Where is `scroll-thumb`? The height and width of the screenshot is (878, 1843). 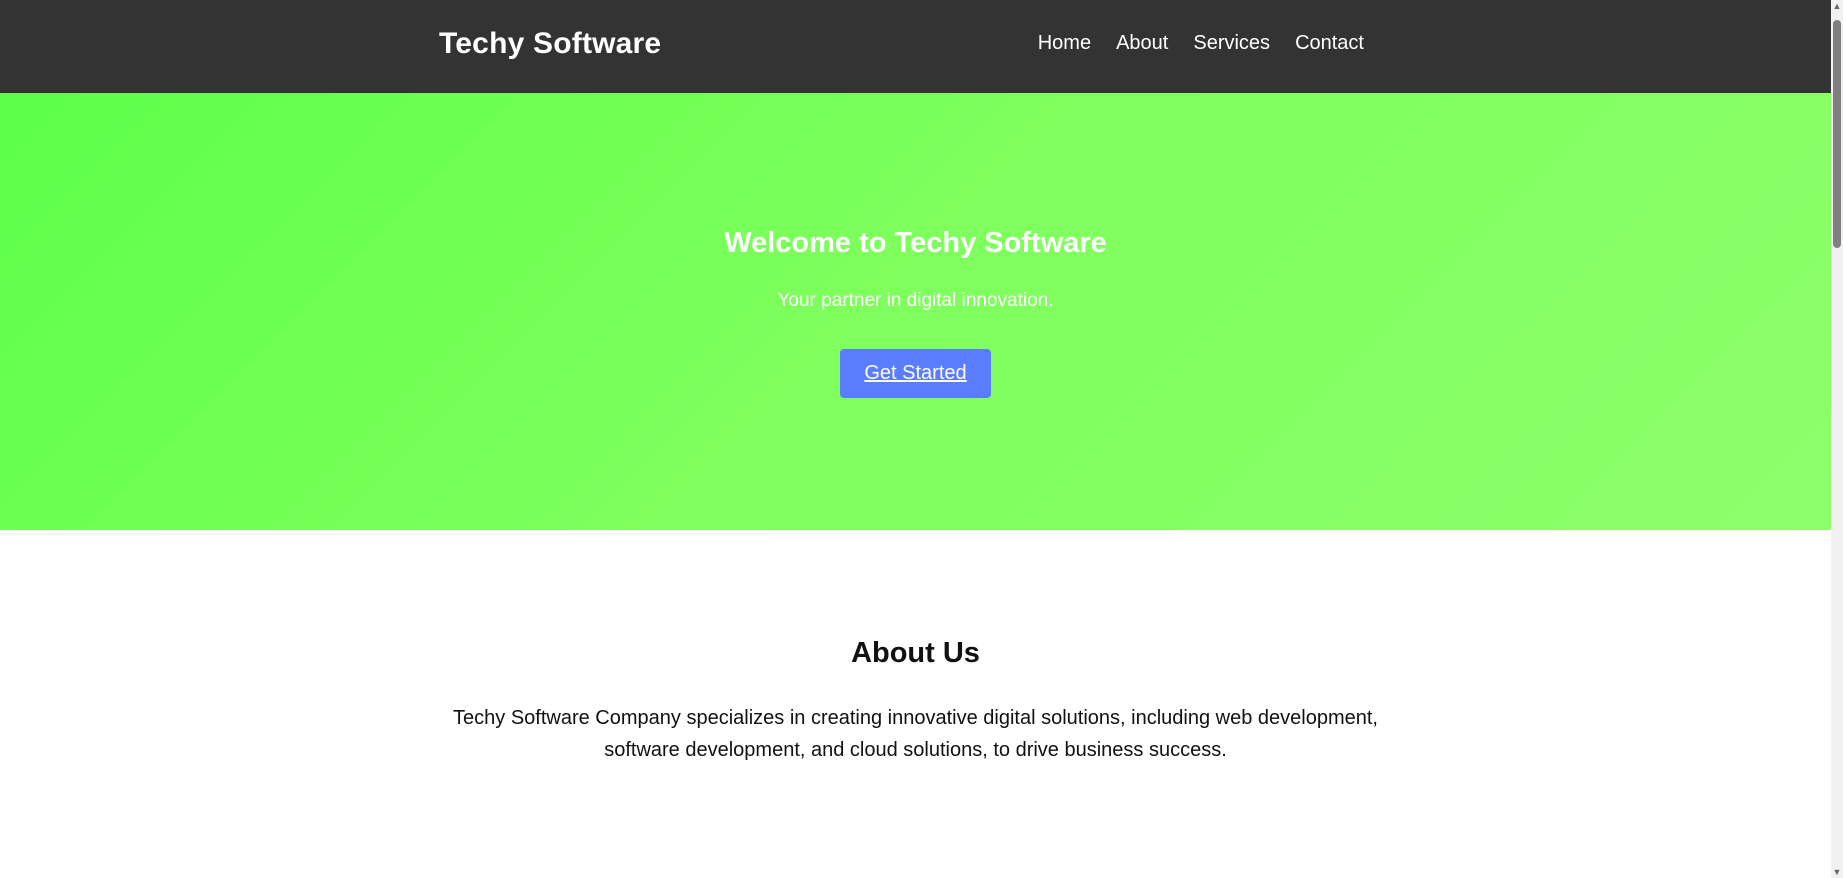 scroll-thumb is located at coordinates (1837, 134).